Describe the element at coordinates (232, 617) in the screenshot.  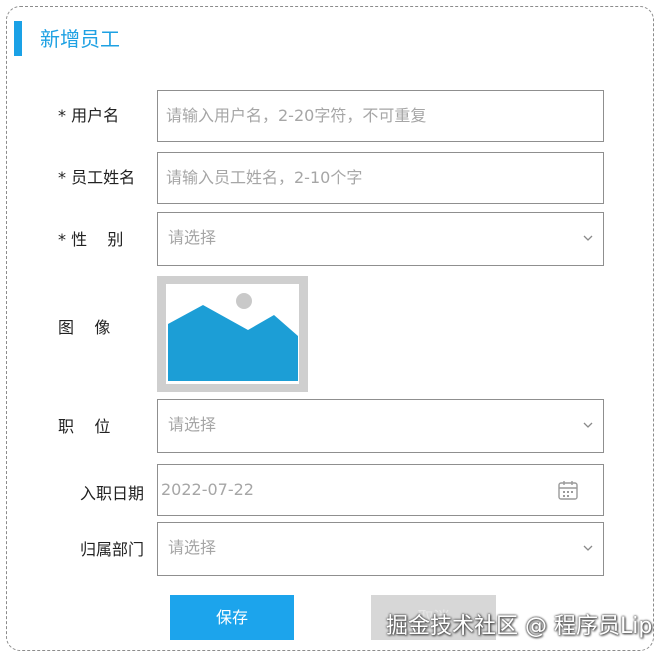
I see `save-button: 保存` at that location.